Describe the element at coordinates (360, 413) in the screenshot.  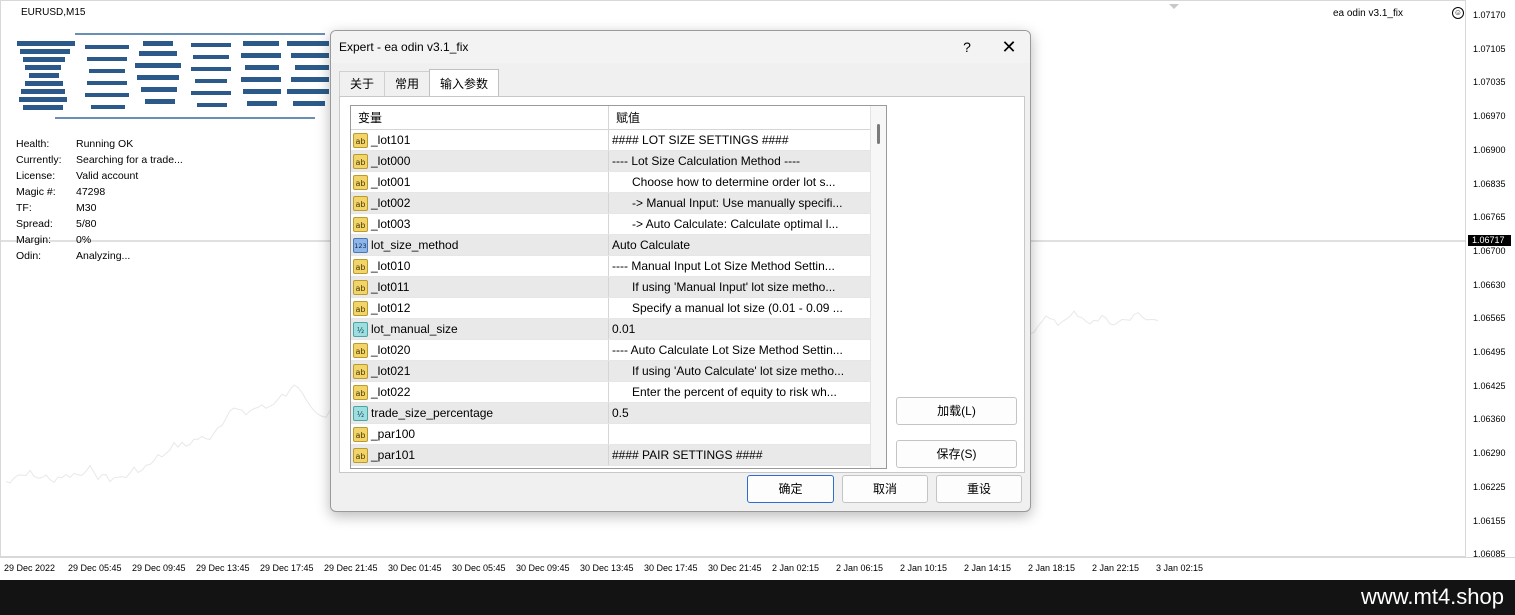
I see `double-type-icon: ½` at that location.